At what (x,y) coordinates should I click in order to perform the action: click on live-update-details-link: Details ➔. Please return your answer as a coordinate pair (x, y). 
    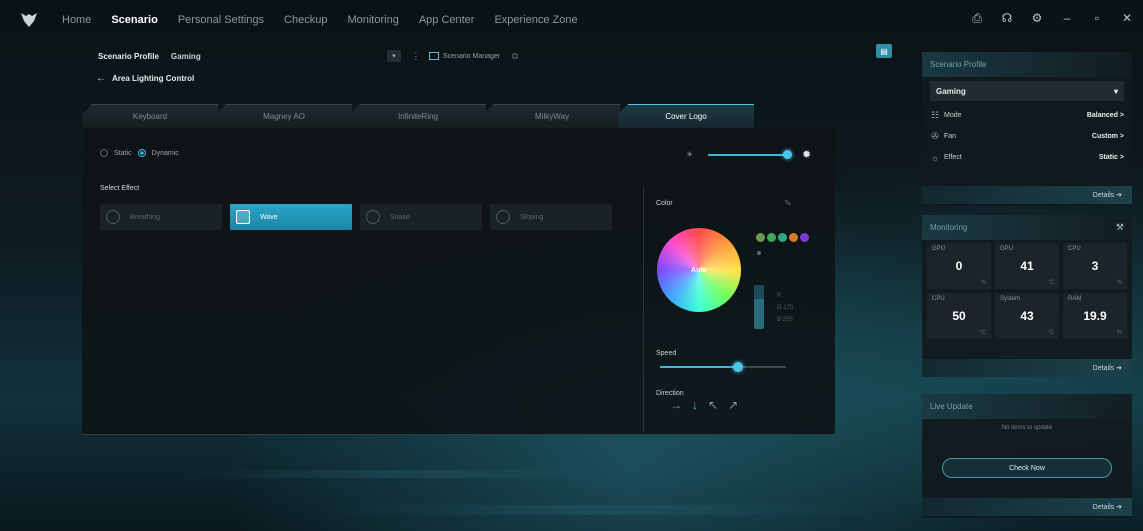
    Looking at the image, I should click on (1027, 507).